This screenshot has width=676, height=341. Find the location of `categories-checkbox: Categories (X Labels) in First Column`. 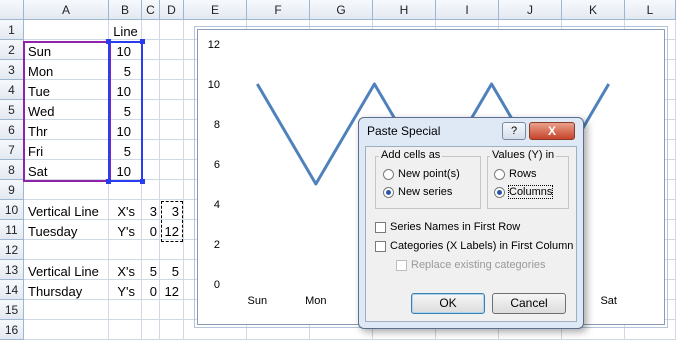

categories-checkbox: Categories (X Labels) in First Column is located at coordinates (474, 246).